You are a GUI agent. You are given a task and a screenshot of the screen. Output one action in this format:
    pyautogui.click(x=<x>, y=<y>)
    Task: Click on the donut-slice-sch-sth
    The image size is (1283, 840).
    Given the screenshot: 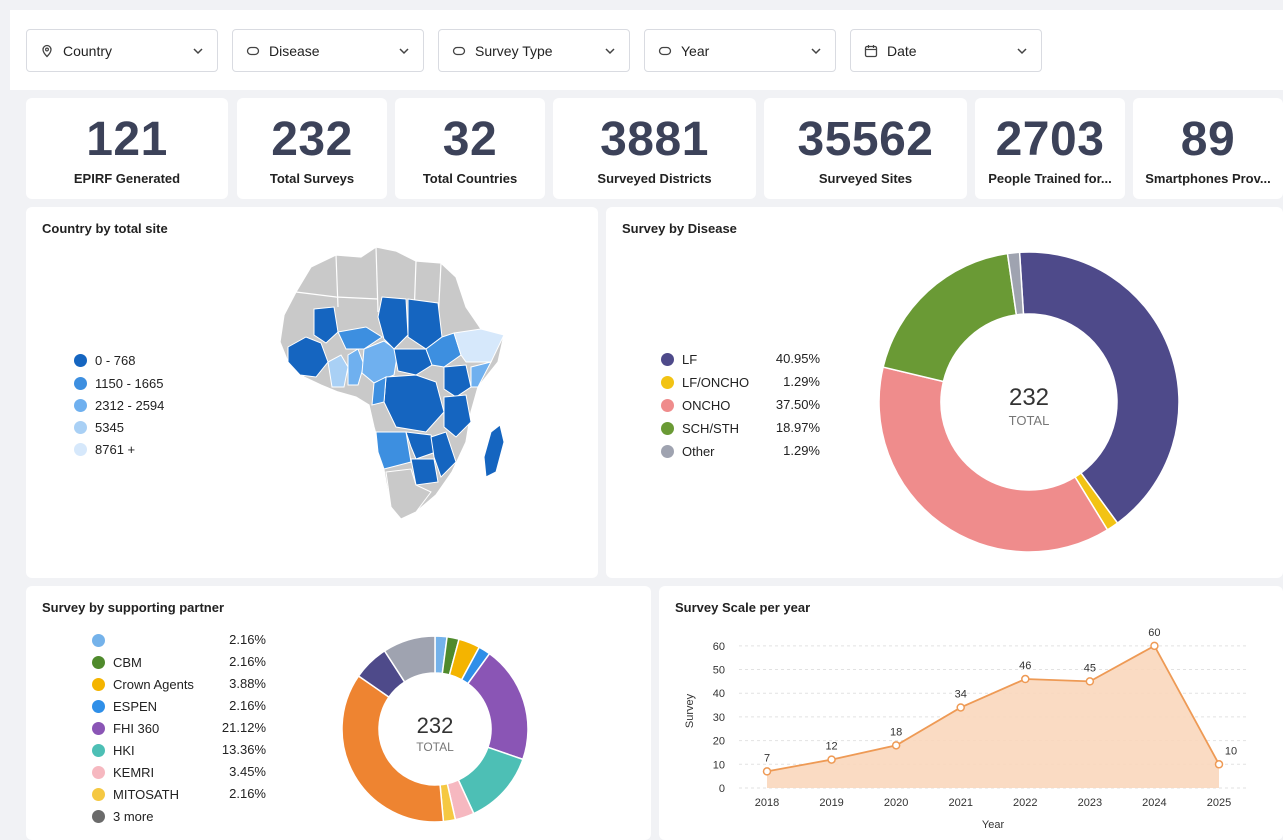 What is the action you would take?
    pyautogui.click(x=950, y=317)
    